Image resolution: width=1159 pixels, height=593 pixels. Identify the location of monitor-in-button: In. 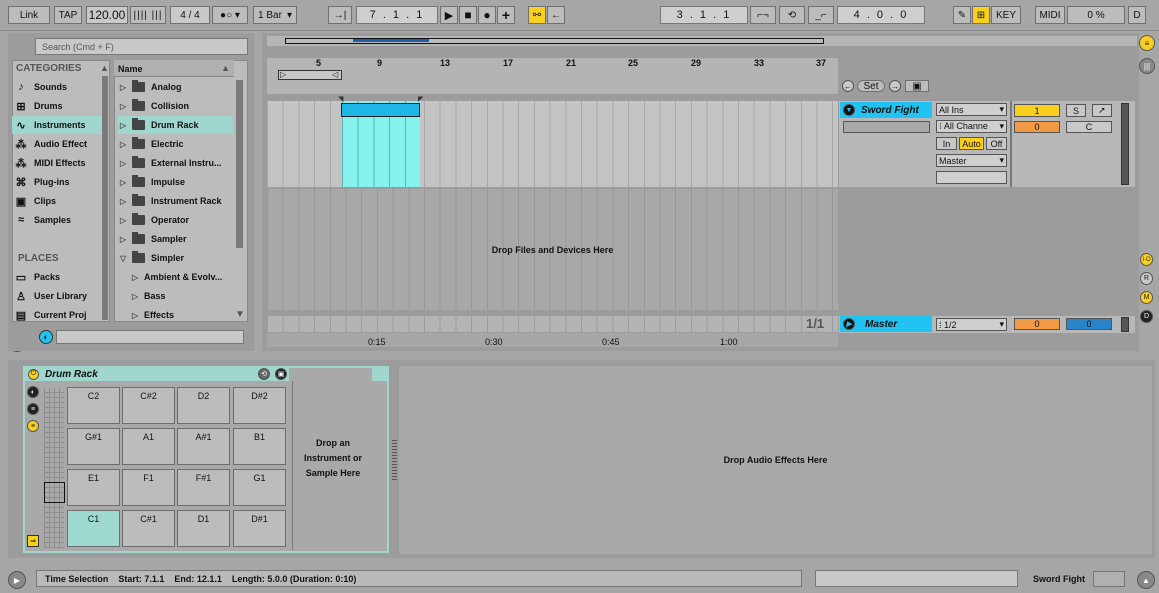
(946, 143).